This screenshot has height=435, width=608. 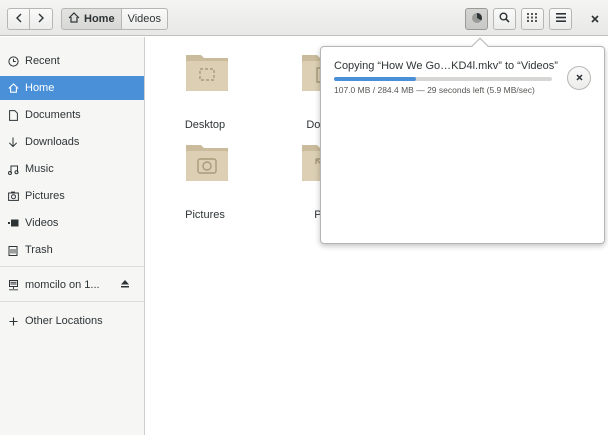 I want to click on video-icon, so click(x=13, y=223).